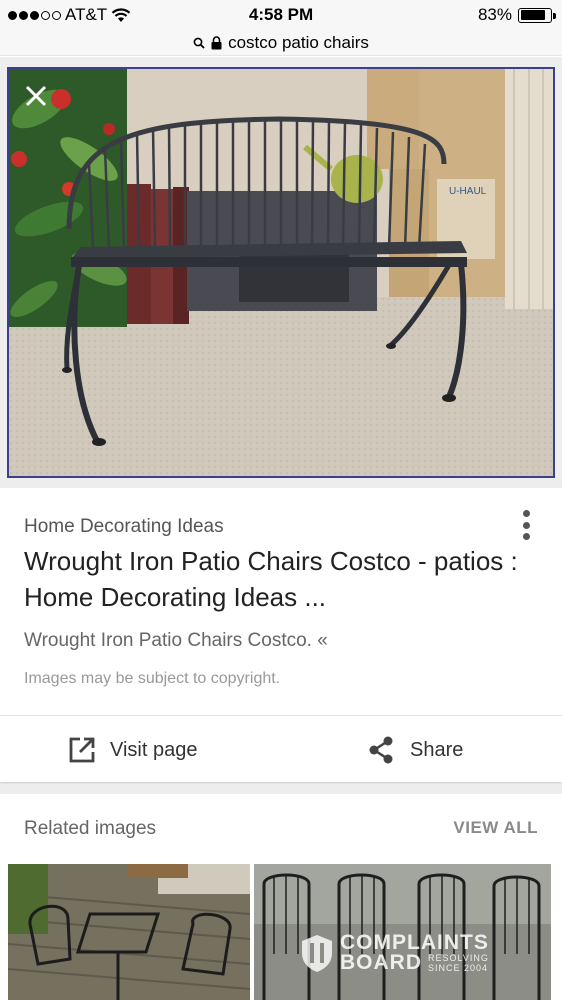 The width and height of the screenshot is (562, 1000). What do you see at coordinates (124, 527) in the screenshot?
I see `result-source: Home Decorating Ideas` at bounding box center [124, 527].